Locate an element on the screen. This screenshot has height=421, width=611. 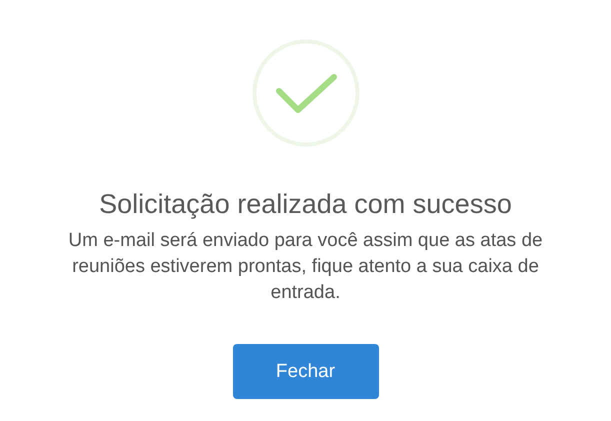
dialog-title: Solicitação realizada com sucesso is located at coordinates (305, 204).